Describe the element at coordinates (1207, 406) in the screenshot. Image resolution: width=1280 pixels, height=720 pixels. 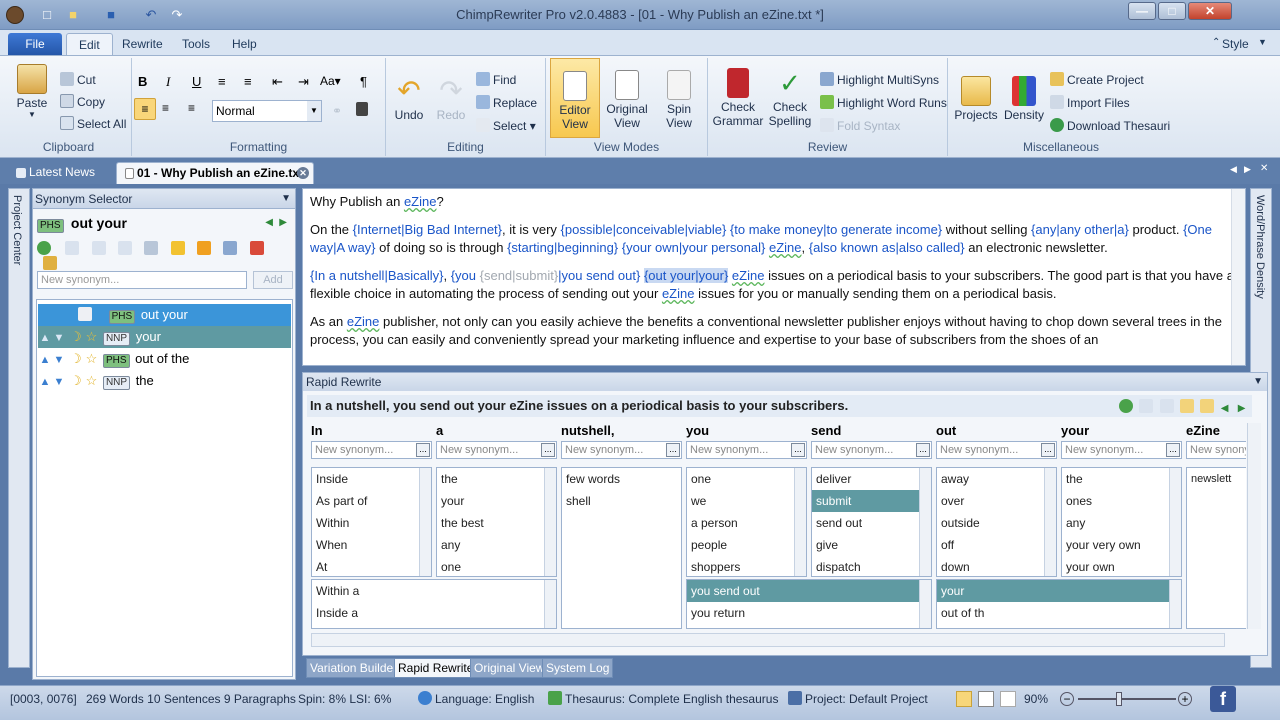
I see `rr-layout2-icon` at that location.